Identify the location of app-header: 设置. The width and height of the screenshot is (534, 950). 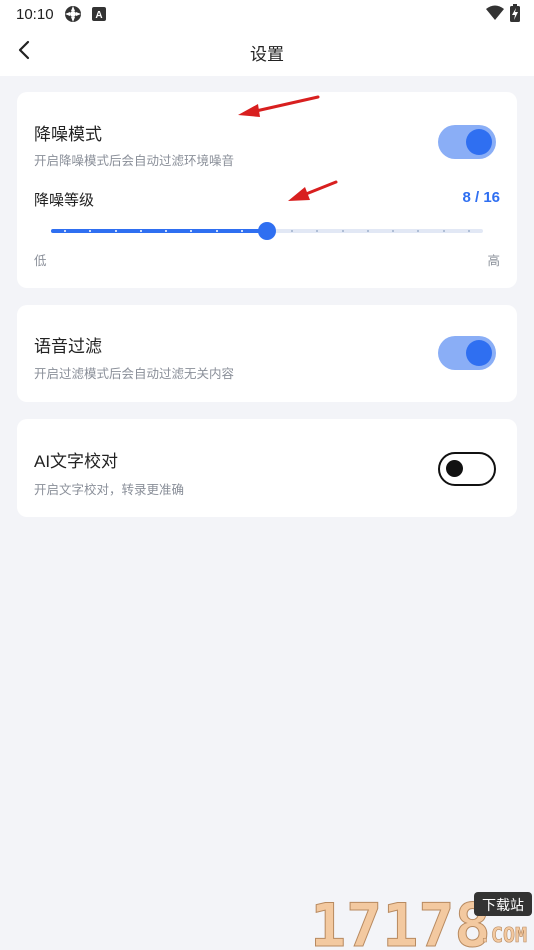
(267, 52).